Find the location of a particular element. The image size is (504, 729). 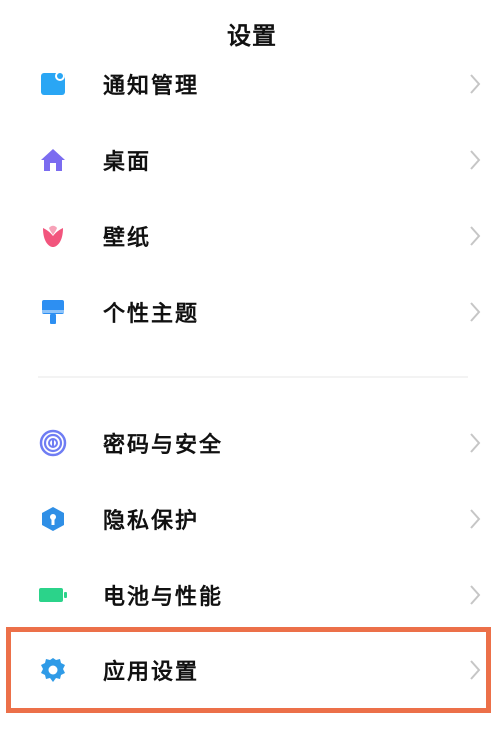

settings-item-notifications: 通知管理 is located at coordinates (252, 84).